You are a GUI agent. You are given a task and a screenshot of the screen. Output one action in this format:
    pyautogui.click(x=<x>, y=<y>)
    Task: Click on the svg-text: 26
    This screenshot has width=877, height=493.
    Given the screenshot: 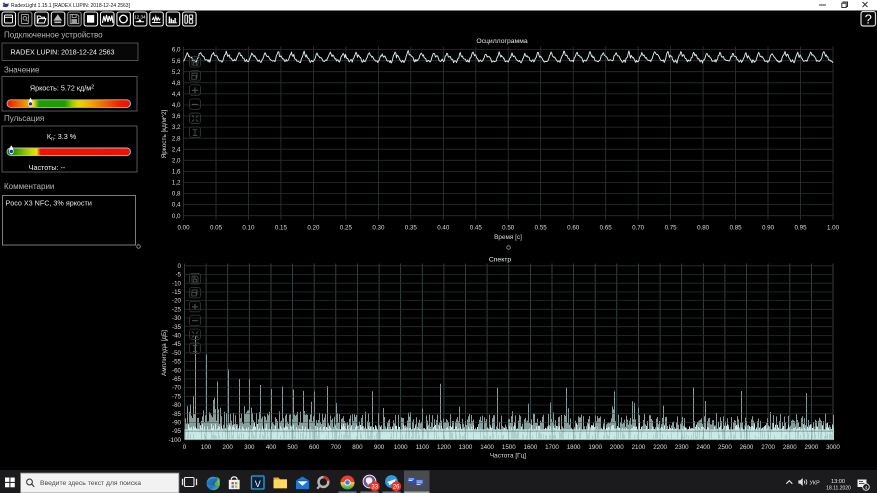 What is the action you would take?
    pyautogui.click(x=396, y=488)
    